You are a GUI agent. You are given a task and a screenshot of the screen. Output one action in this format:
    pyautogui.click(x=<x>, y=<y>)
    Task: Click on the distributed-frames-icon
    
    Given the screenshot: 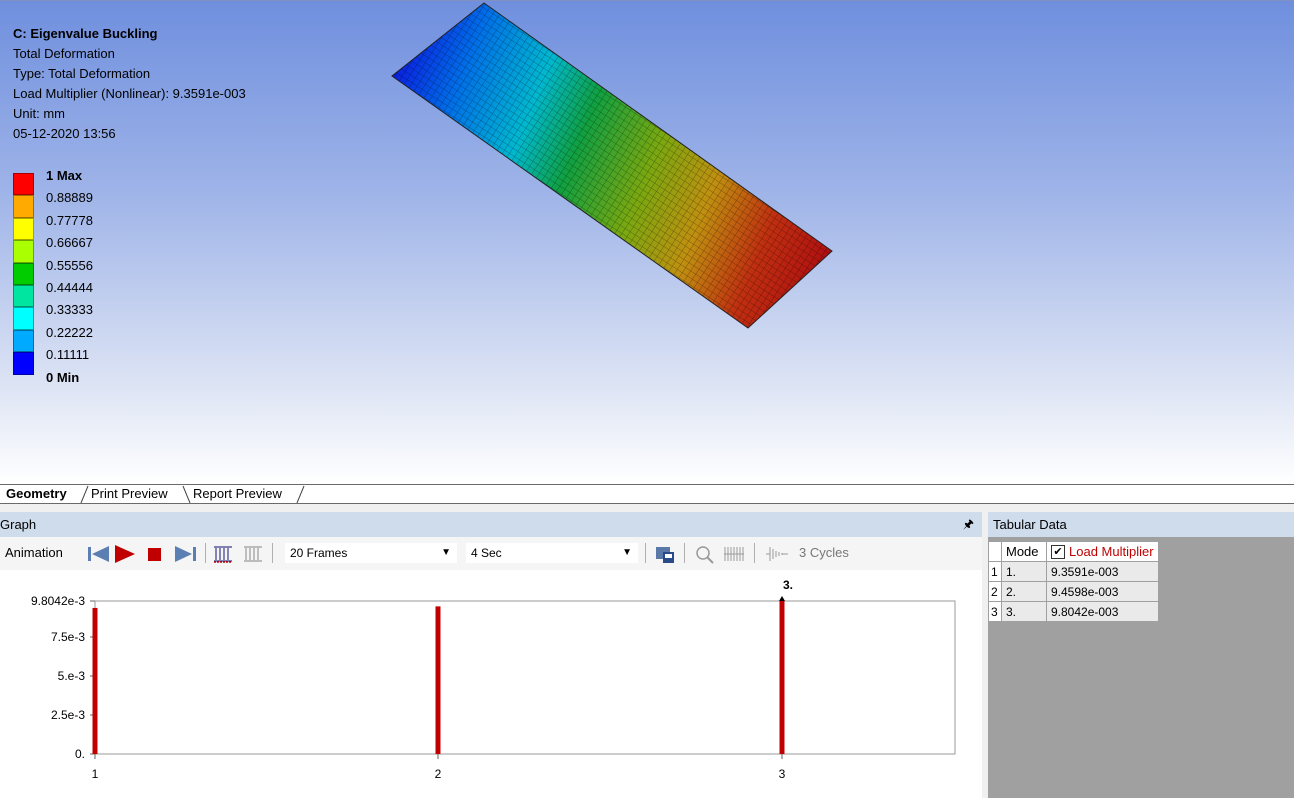 What is the action you would take?
    pyautogui.click(x=223, y=554)
    